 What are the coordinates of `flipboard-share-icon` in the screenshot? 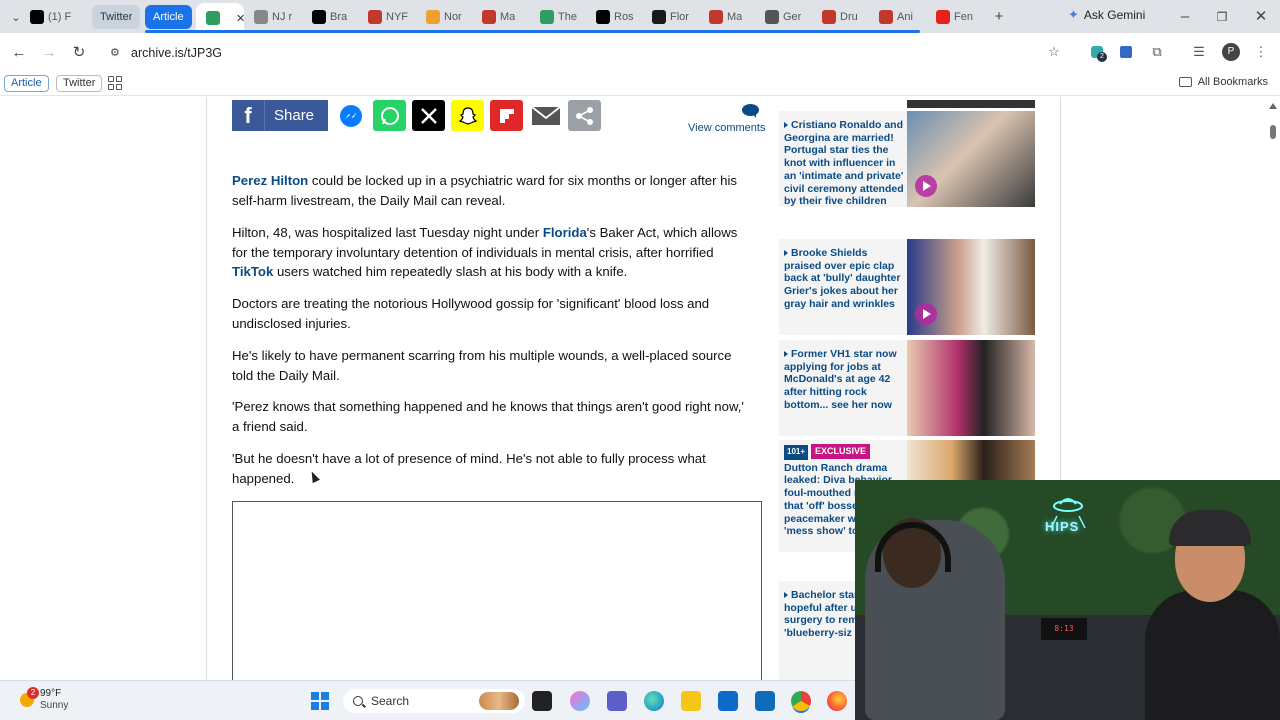 It's located at (506, 115).